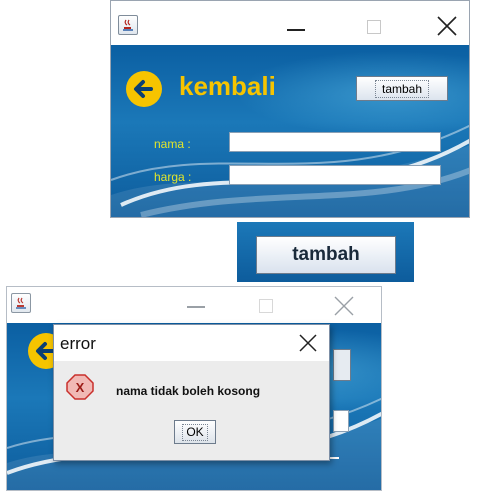 The image size is (477, 492). I want to click on nama-label: nama :, so click(172, 144).